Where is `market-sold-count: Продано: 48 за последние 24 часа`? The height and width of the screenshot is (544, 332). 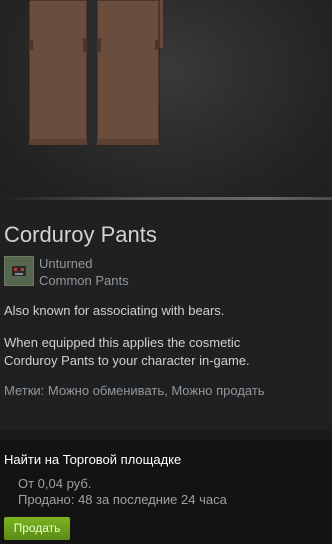
market-sold-count: Продано: 48 за последние 24 часа is located at coordinates (122, 499).